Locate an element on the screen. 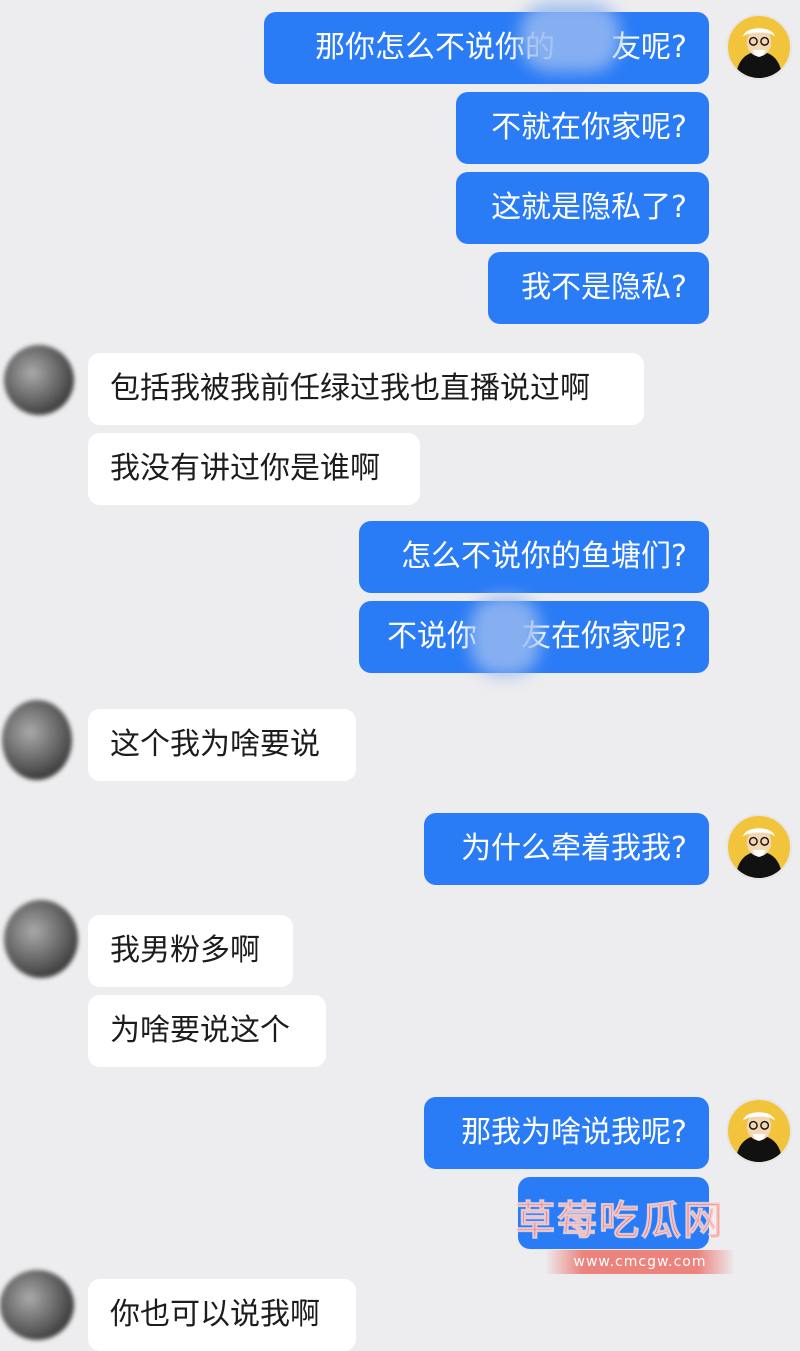 The height and width of the screenshot is (1351, 800). message-bubble-sent: 不就在你家呢? is located at coordinates (582, 128).